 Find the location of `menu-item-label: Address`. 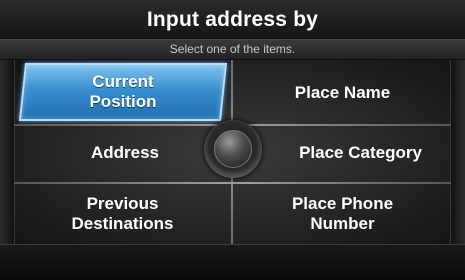

menu-item-label: Address is located at coordinates (125, 152).